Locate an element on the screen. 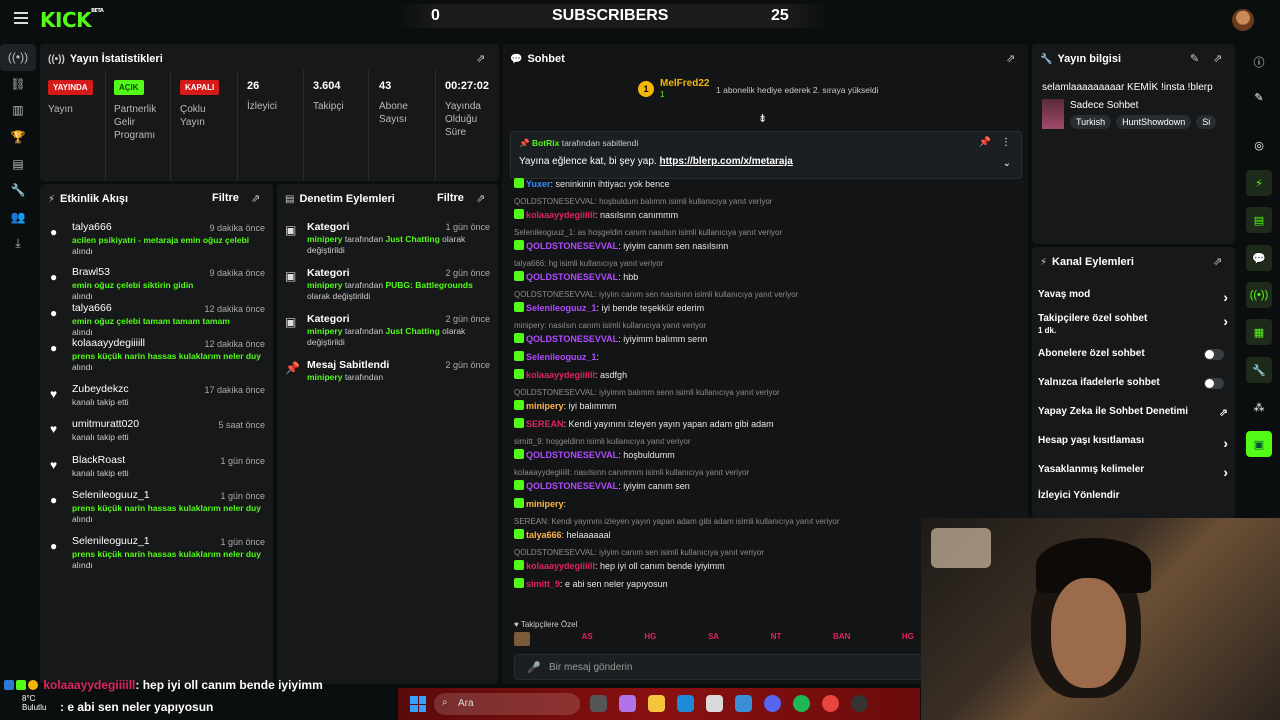 The image size is (1280, 720). activity-username: Brawl53 is located at coordinates (91, 272).